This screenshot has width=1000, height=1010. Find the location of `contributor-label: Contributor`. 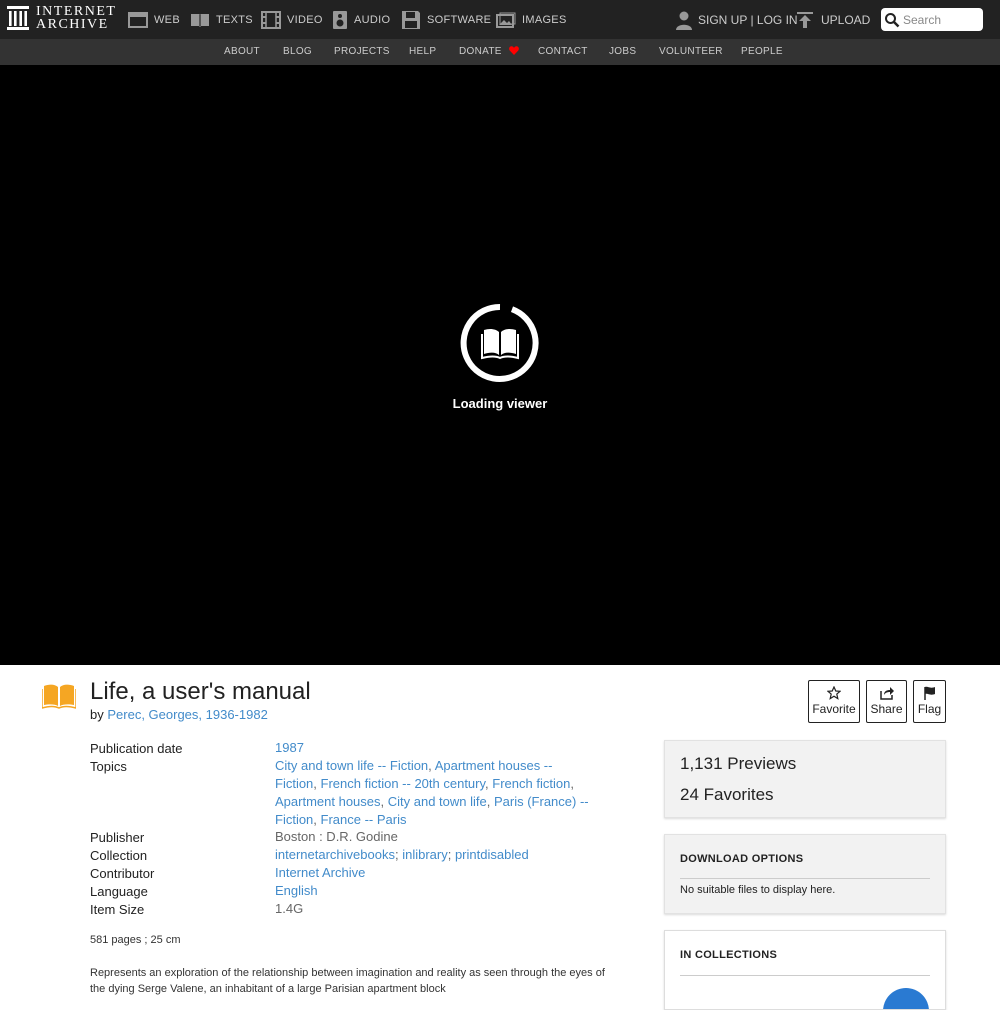

contributor-label: Contributor is located at coordinates (122, 873).